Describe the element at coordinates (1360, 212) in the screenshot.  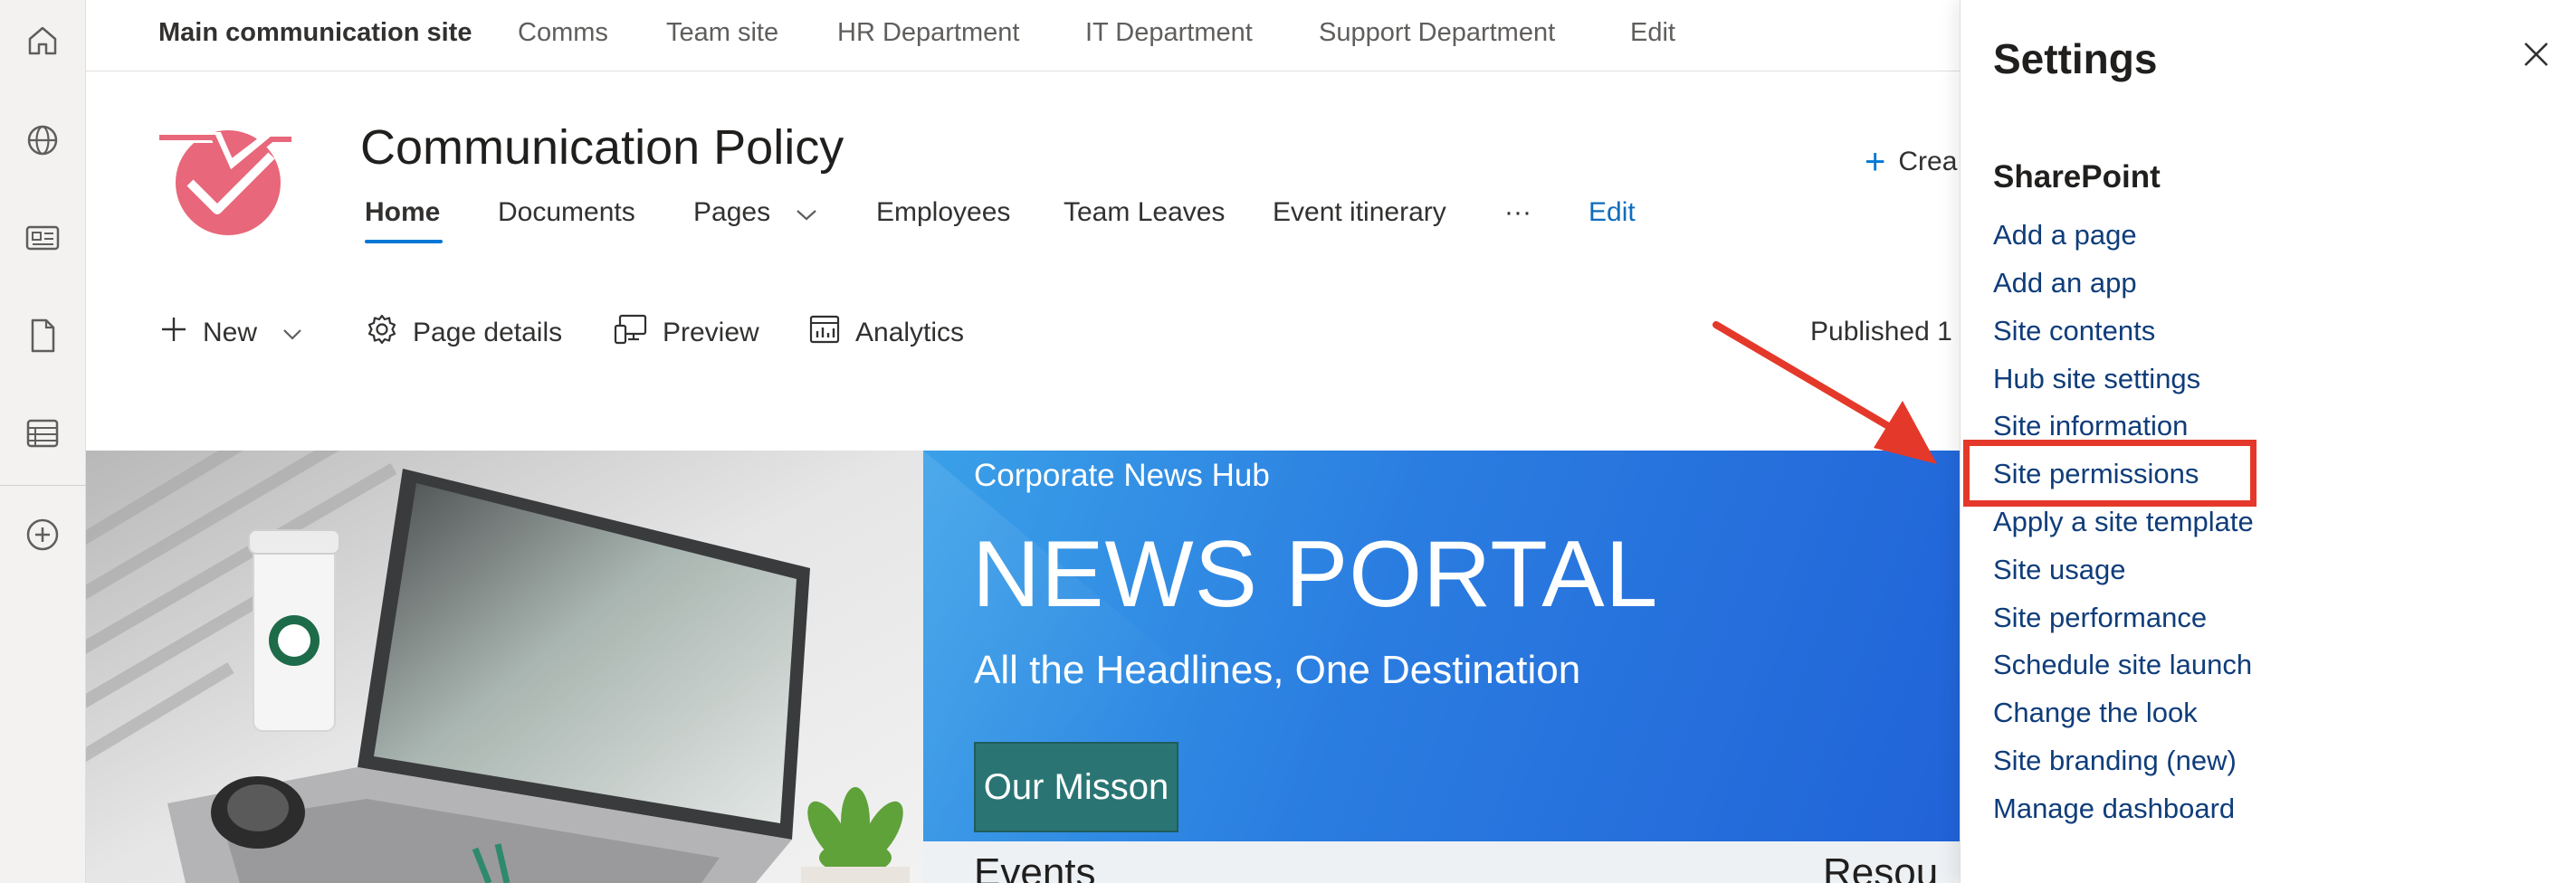
I see `nav-event-itinerary: Event itinerary` at that location.